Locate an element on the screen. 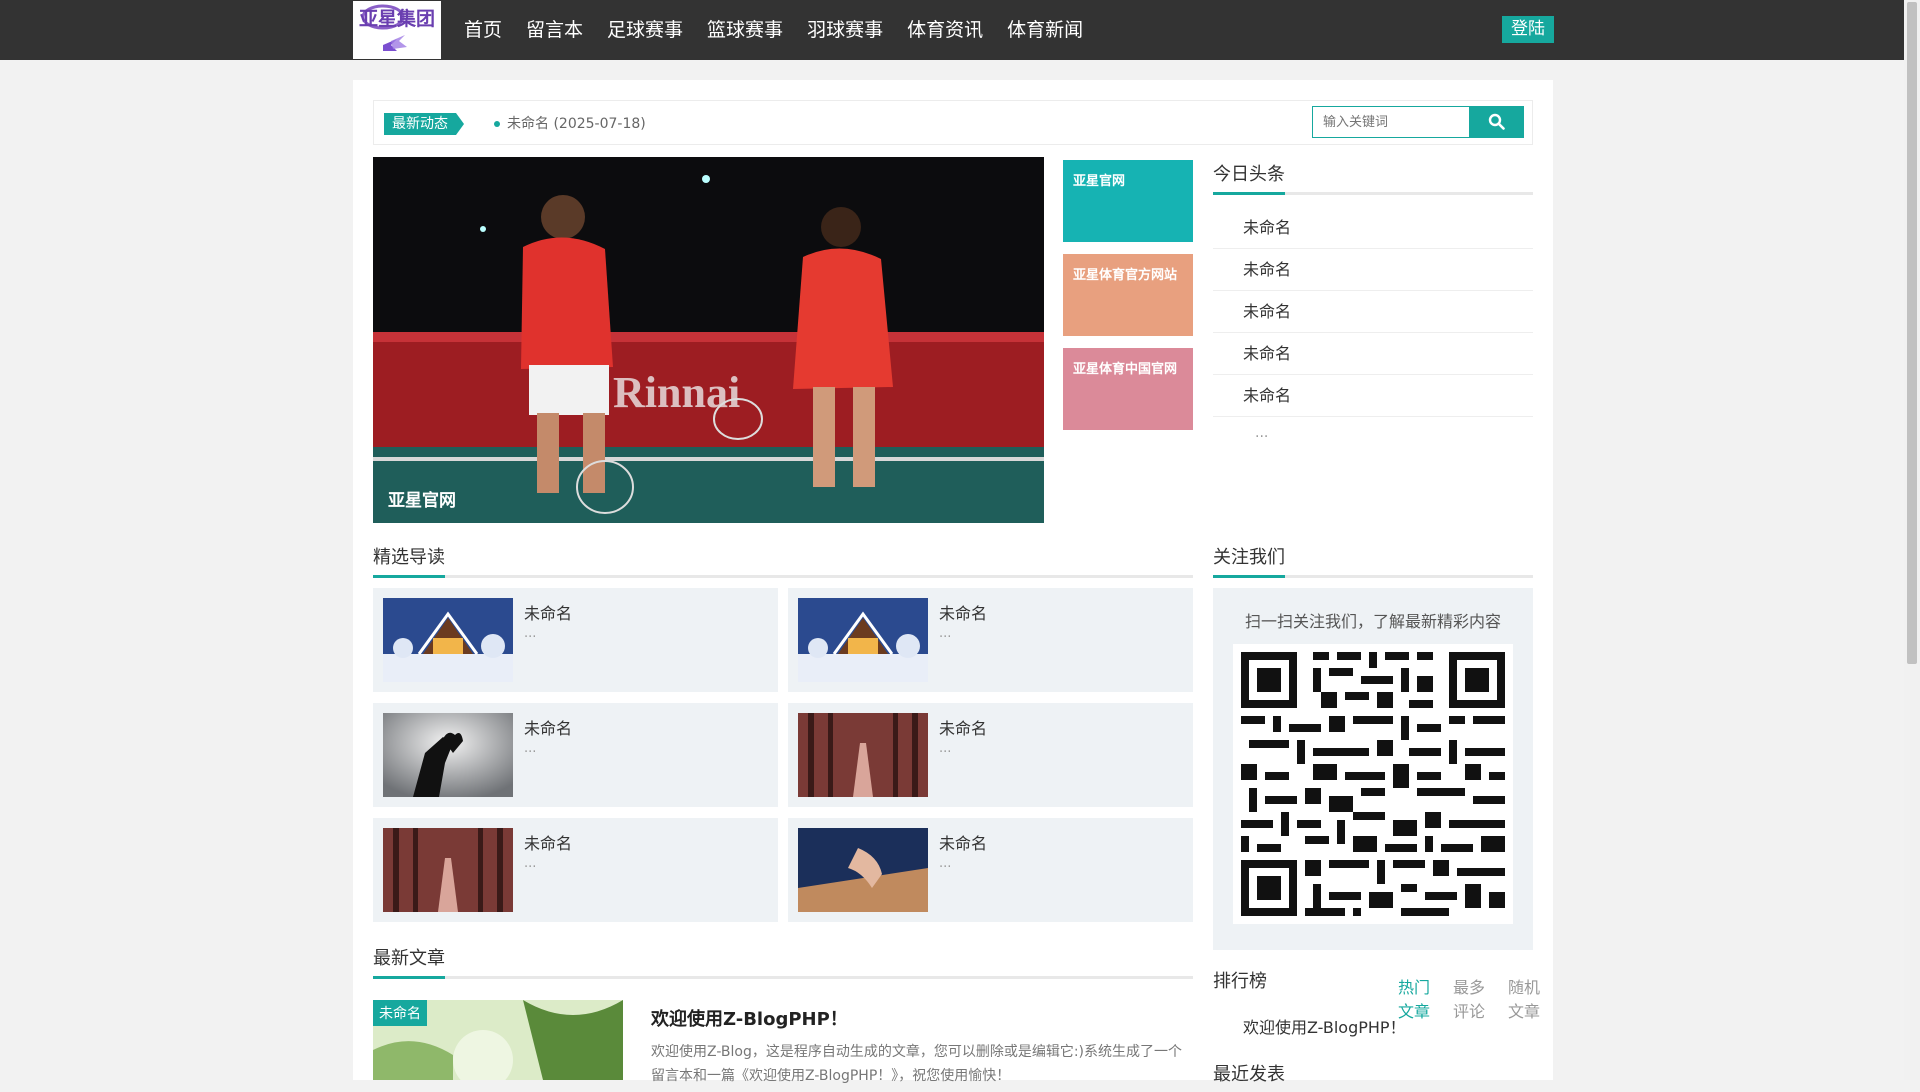 Image resolution: width=1920 pixels, height=1092 pixels. scrollbar-thumb is located at coordinates (1912, 333).